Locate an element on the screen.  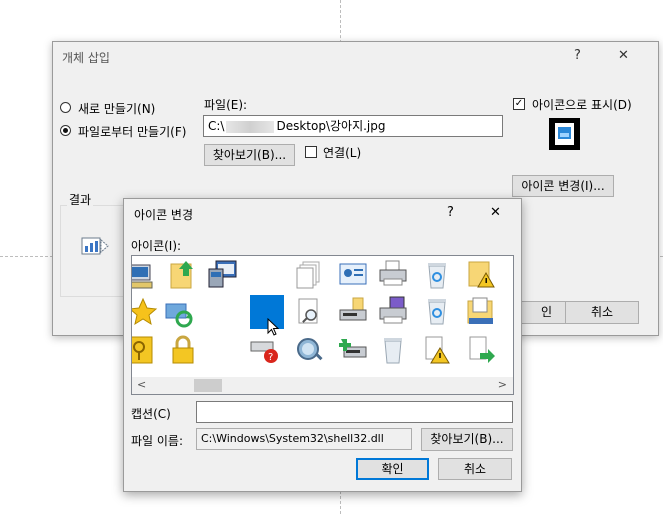
recycle-bin-icon is located at coordinates (437, 275).